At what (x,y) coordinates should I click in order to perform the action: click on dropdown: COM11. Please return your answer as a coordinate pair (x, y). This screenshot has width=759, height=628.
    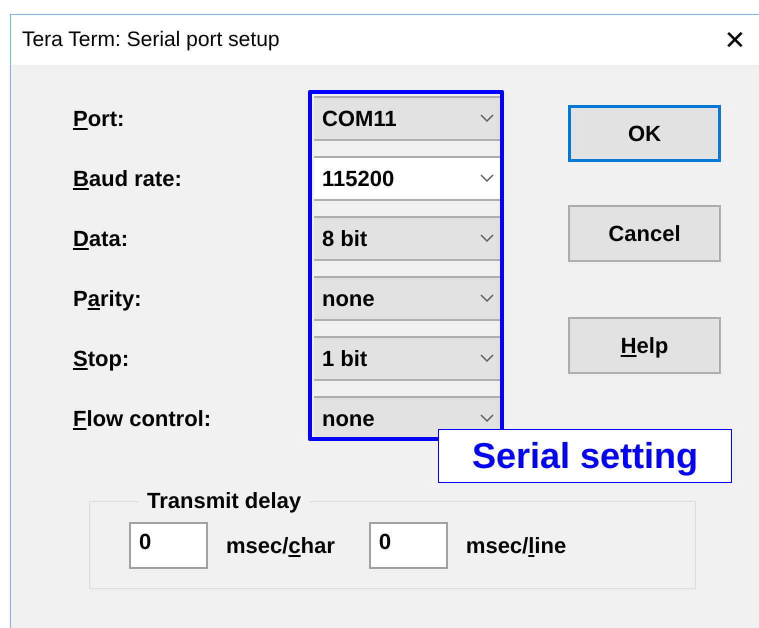
    Looking at the image, I should click on (407, 118).